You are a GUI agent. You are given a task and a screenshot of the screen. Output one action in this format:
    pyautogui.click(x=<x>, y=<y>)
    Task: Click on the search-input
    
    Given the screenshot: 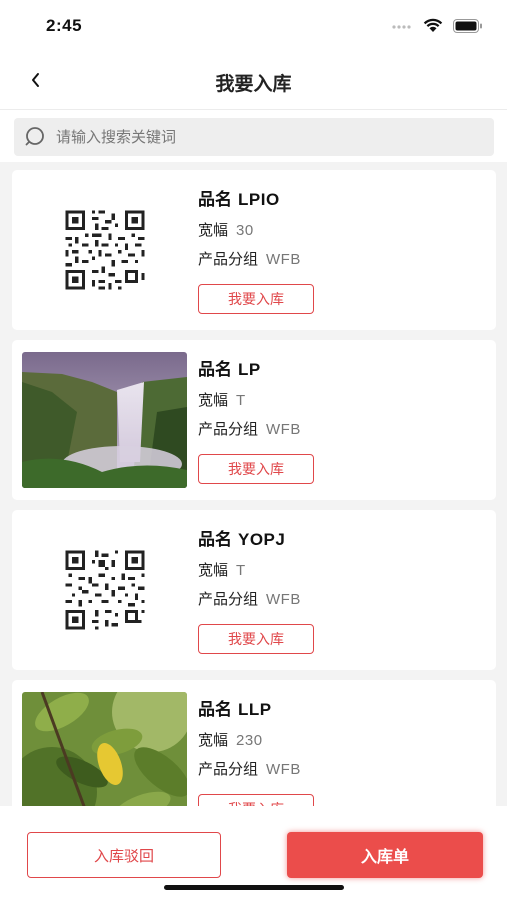 What is the action you would take?
    pyautogui.click(x=256, y=137)
    